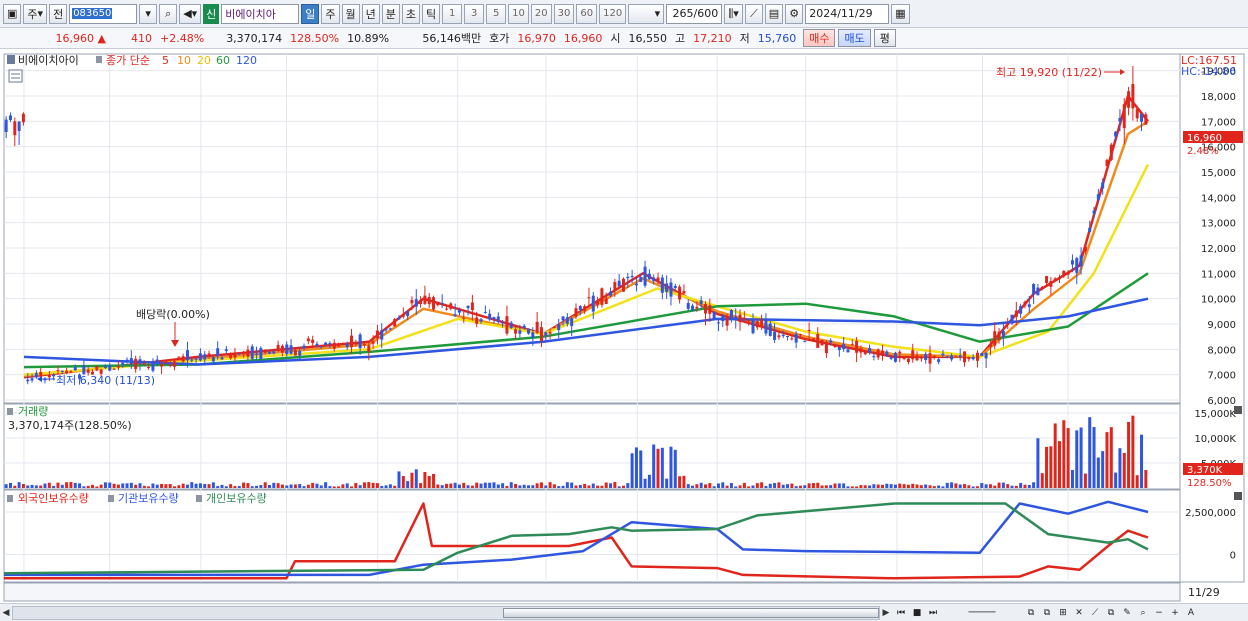  What do you see at coordinates (933, 613) in the screenshot?
I see `forward-icon: ⏭` at bounding box center [933, 613].